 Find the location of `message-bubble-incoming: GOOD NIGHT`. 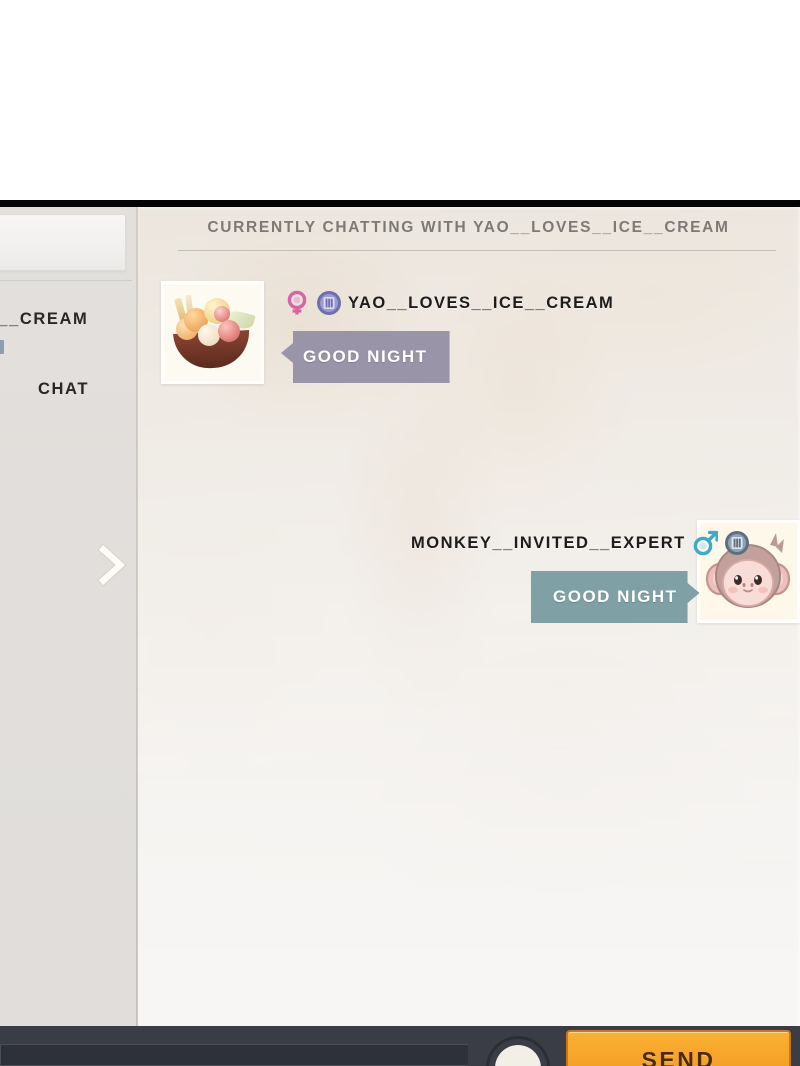

message-bubble-incoming: GOOD NIGHT is located at coordinates (365, 357).